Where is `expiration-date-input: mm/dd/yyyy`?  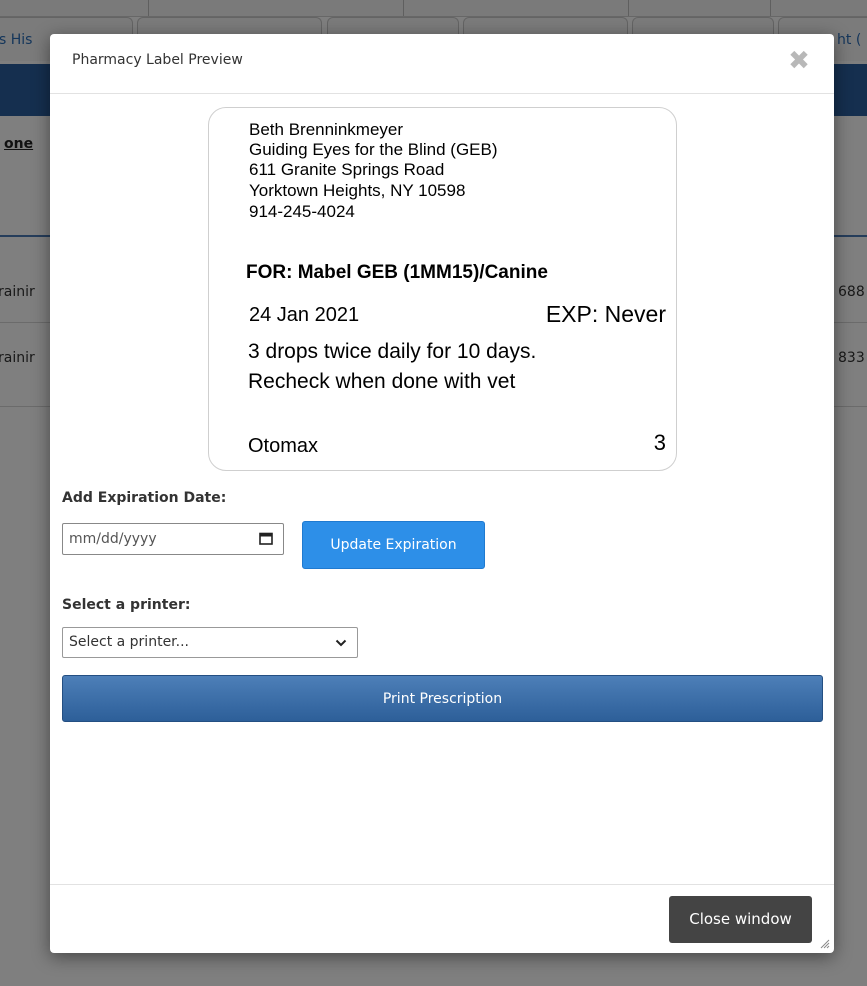 expiration-date-input: mm/dd/yyyy is located at coordinates (173, 539).